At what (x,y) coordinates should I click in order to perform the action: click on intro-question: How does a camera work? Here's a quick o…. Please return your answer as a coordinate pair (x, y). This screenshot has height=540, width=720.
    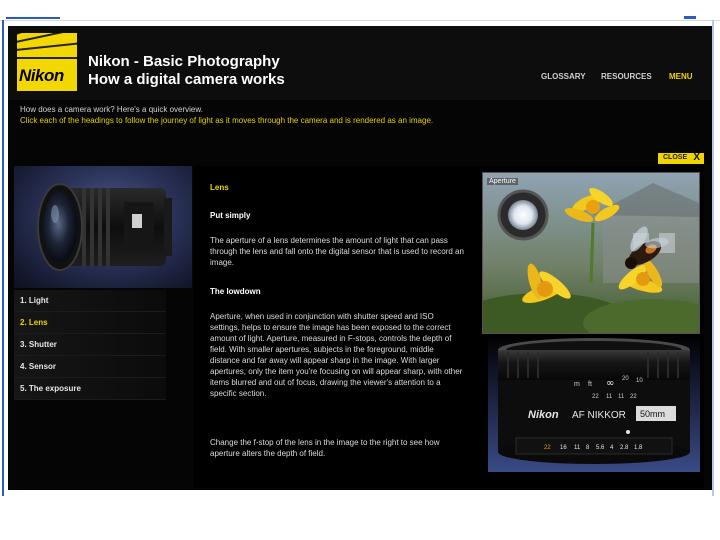
    Looking at the image, I should click on (111, 109).